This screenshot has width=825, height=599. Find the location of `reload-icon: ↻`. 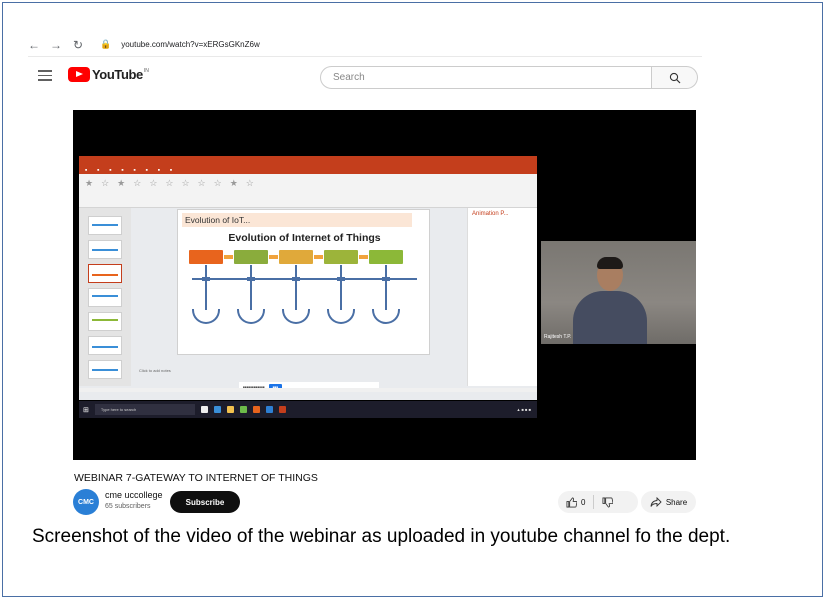

reload-icon: ↻ is located at coordinates (78, 45).